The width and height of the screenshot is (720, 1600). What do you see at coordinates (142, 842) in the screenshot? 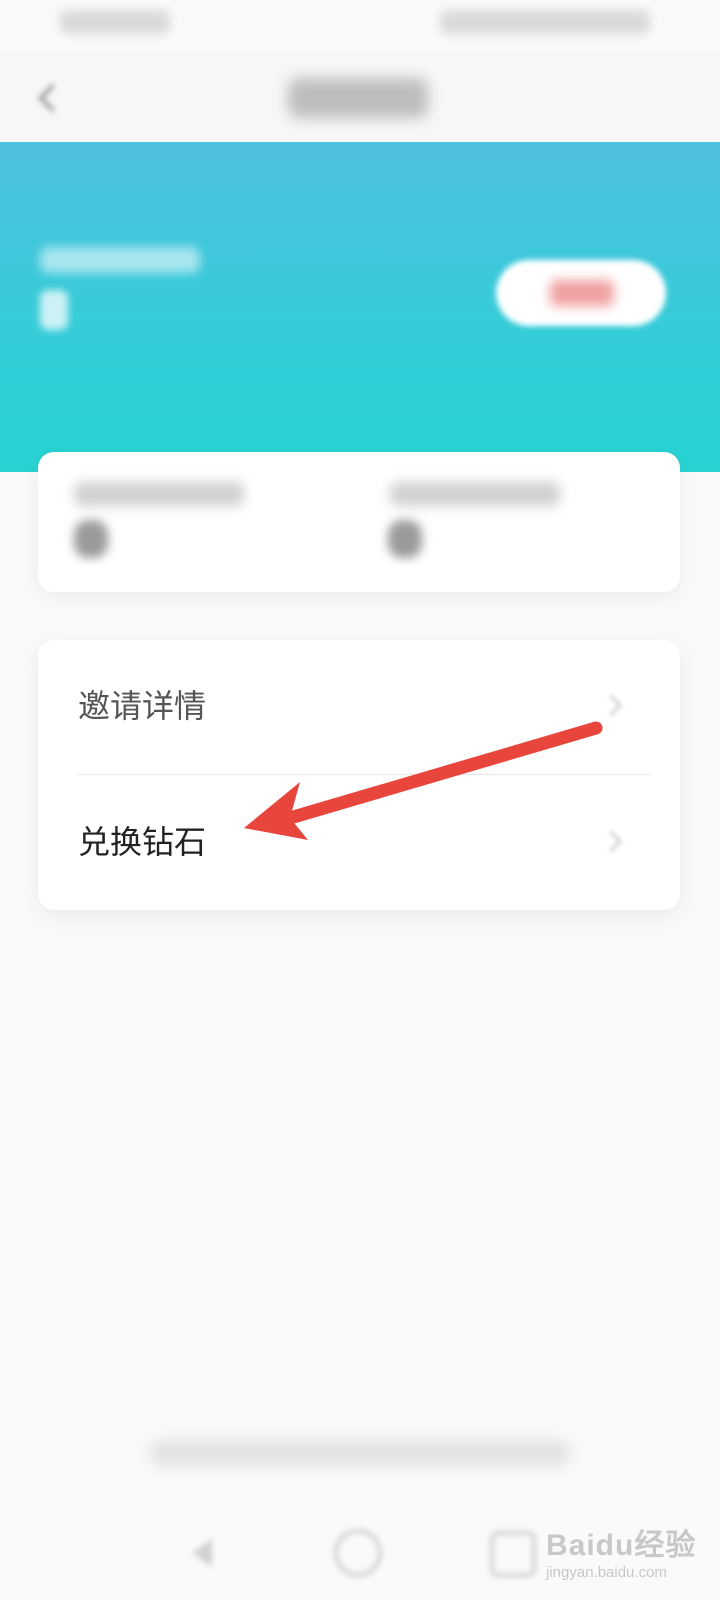
I see `menu-item-label: 兑换钻石` at bounding box center [142, 842].